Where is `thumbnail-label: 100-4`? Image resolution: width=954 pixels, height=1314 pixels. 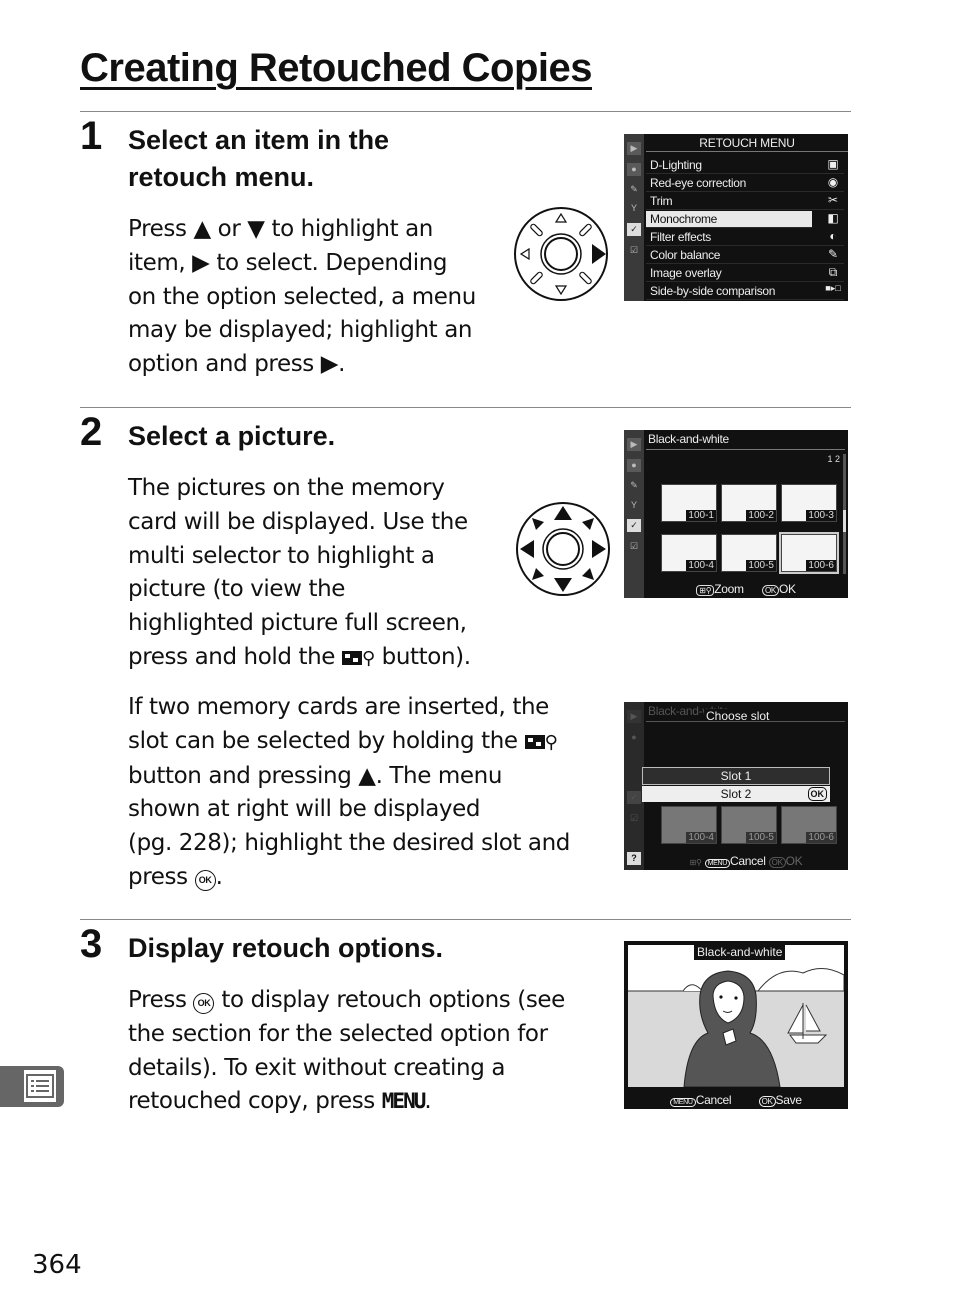 thumbnail-label: 100-4 is located at coordinates (701, 565).